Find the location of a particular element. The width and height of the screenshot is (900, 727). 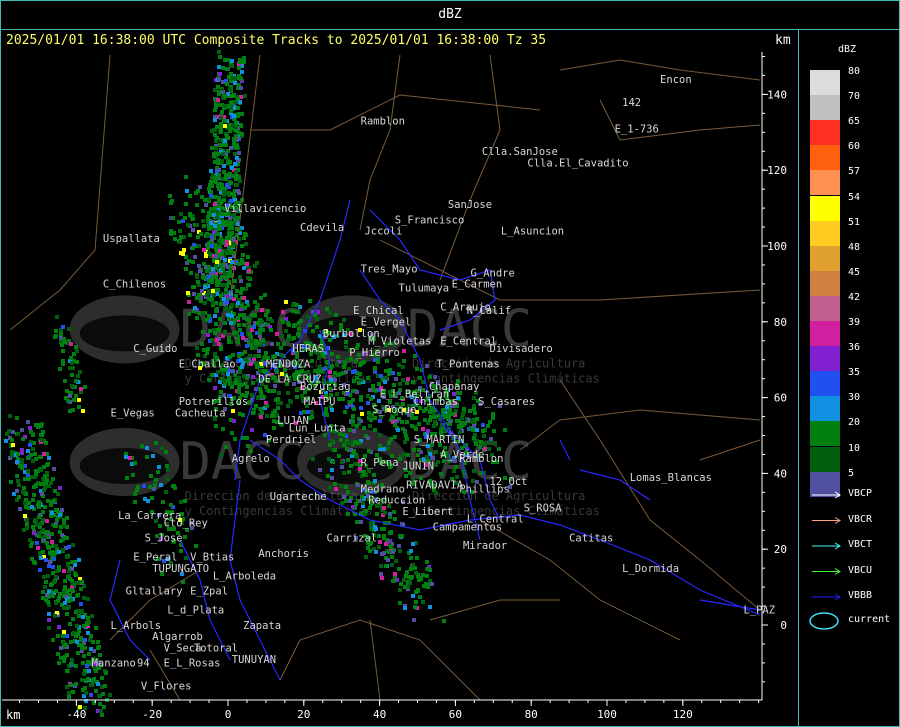

place-label: Tulumaya is located at coordinates (424, 288).